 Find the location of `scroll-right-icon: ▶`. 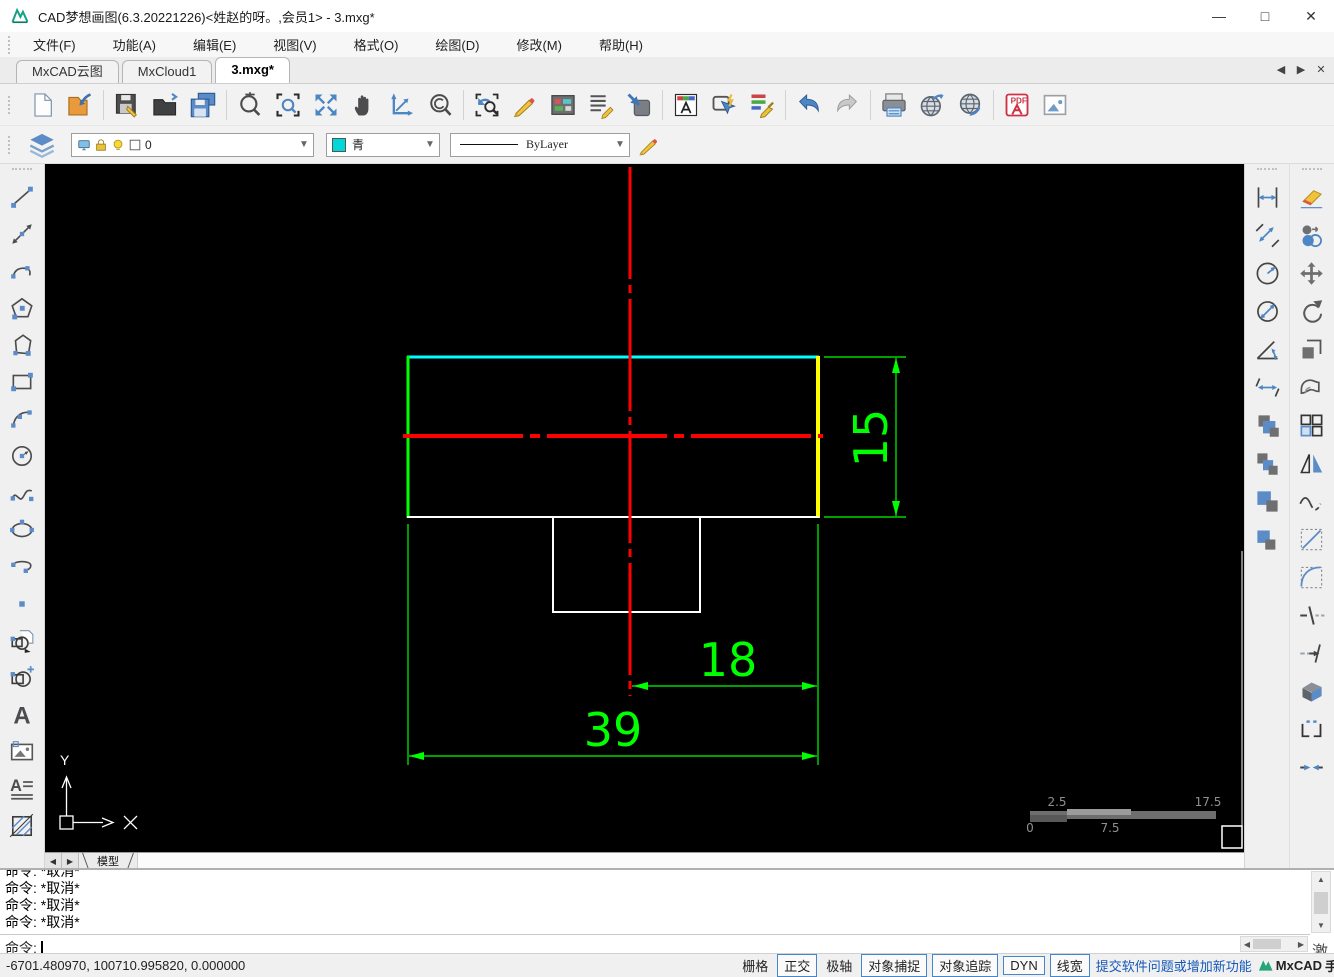

scroll-right-icon: ▶ is located at coordinates (1301, 944).